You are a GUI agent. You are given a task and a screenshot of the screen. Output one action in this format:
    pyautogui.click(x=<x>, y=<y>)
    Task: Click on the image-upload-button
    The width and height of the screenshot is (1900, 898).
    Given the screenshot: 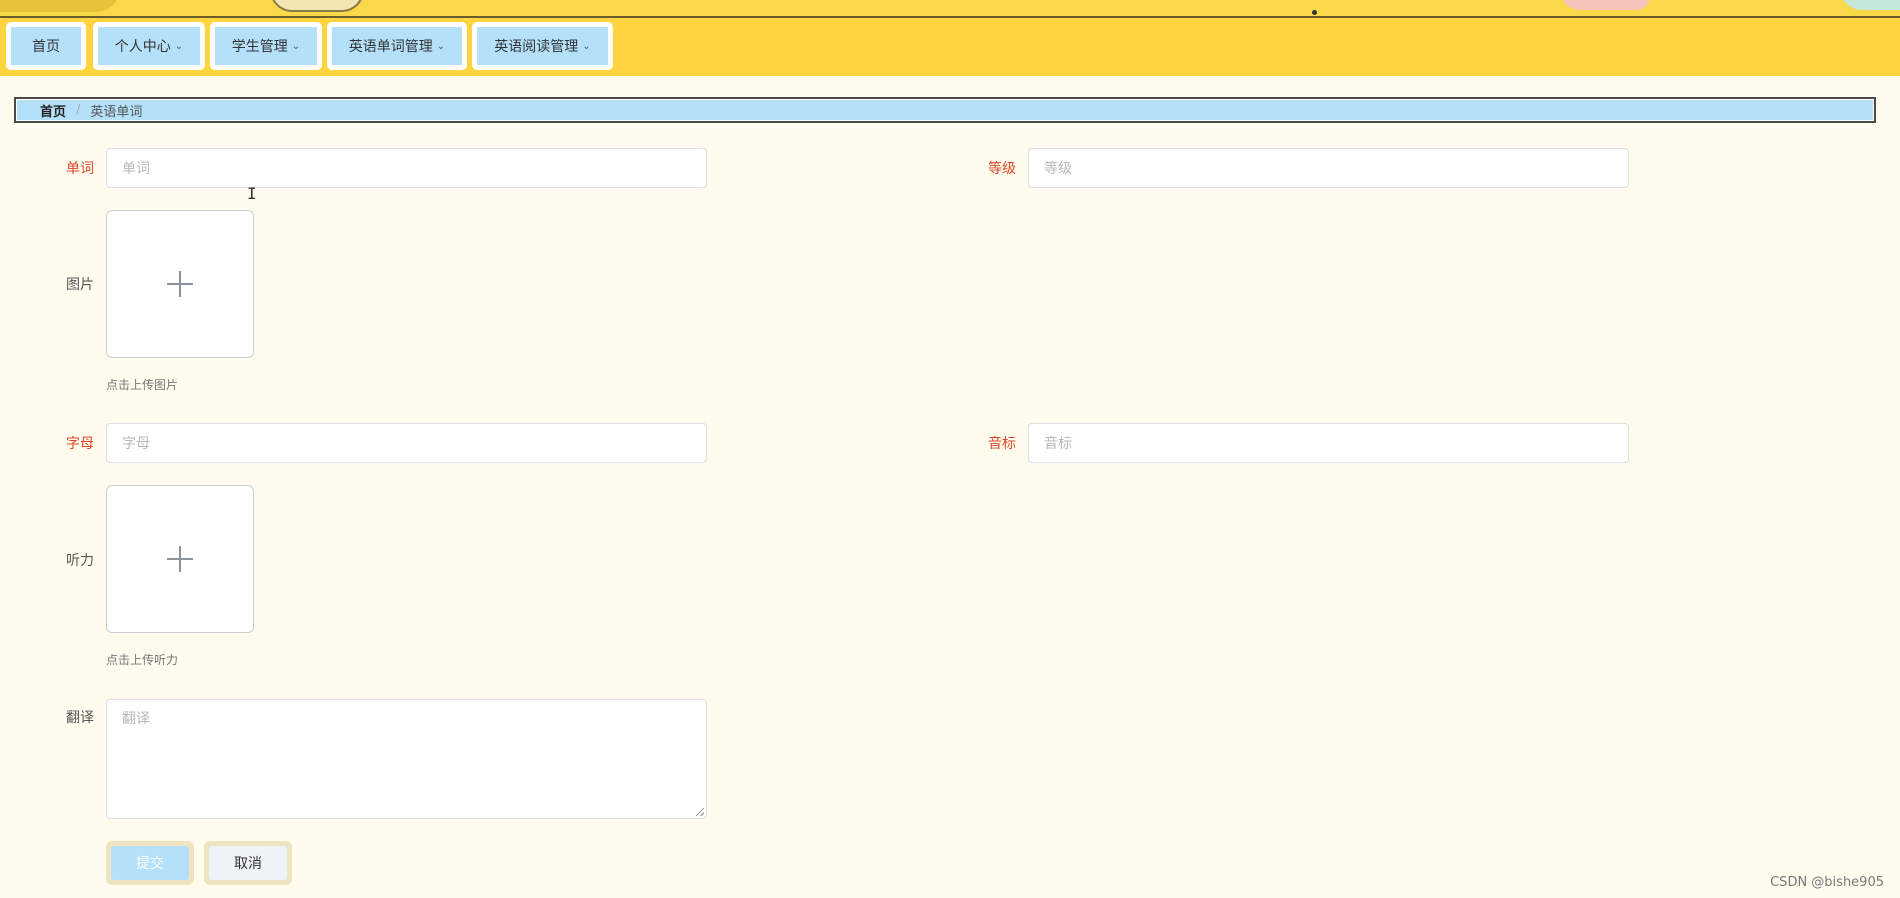 What is the action you would take?
    pyautogui.click(x=180, y=284)
    